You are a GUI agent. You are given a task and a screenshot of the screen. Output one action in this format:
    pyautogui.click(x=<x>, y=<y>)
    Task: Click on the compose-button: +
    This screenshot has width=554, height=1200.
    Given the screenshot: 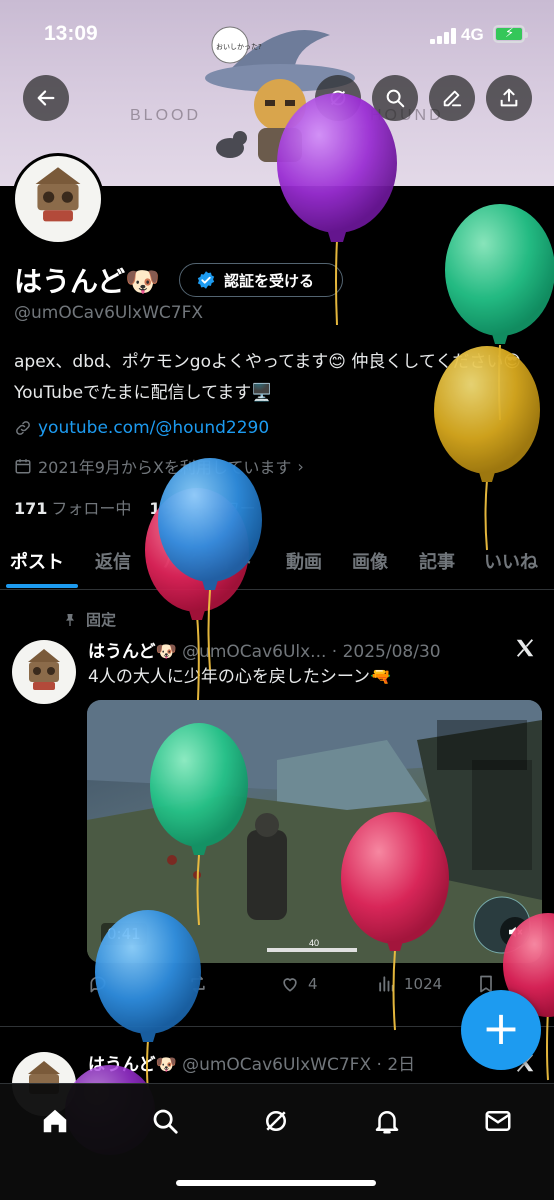 What is the action you would take?
    pyautogui.click(x=501, y=1030)
    